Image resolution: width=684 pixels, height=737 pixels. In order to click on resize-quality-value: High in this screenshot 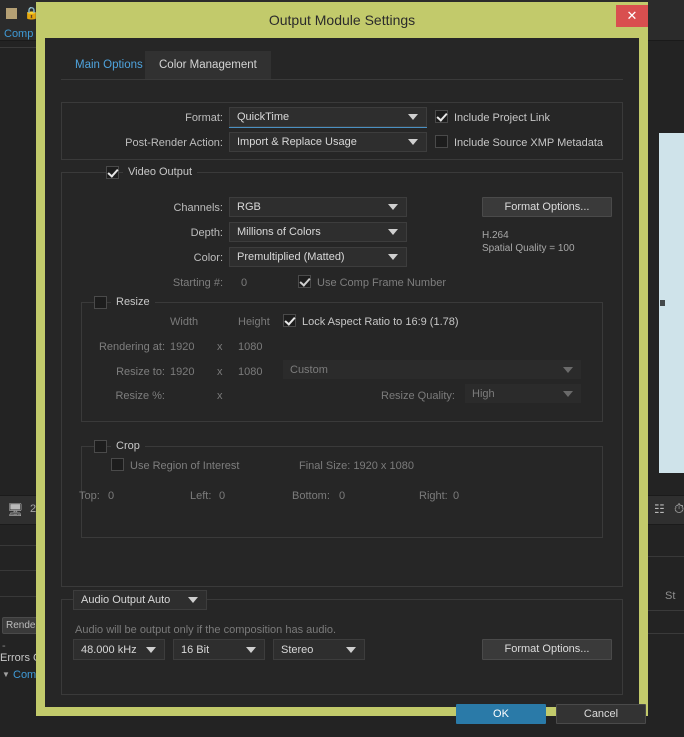, I will do `click(483, 393)`.